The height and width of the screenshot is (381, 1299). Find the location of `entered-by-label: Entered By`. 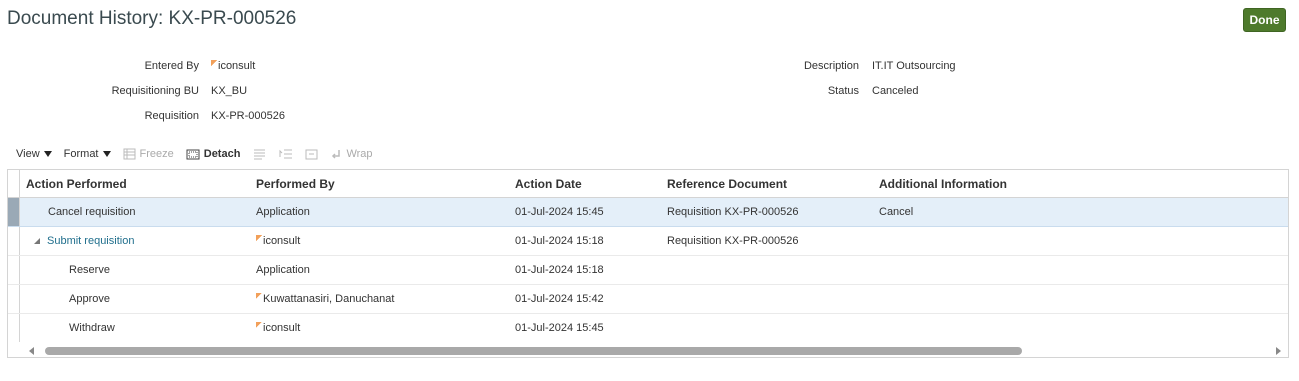

entered-by-label: Entered By is located at coordinates (171, 66).